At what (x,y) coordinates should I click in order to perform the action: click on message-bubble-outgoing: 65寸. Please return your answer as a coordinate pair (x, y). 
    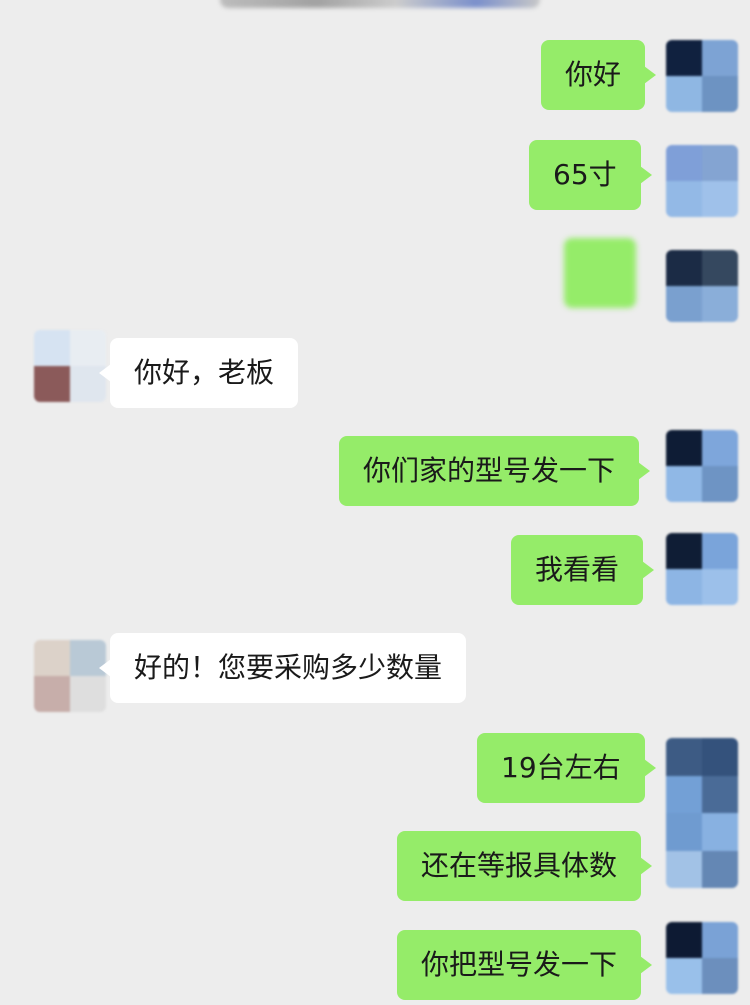
    Looking at the image, I should click on (590, 175).